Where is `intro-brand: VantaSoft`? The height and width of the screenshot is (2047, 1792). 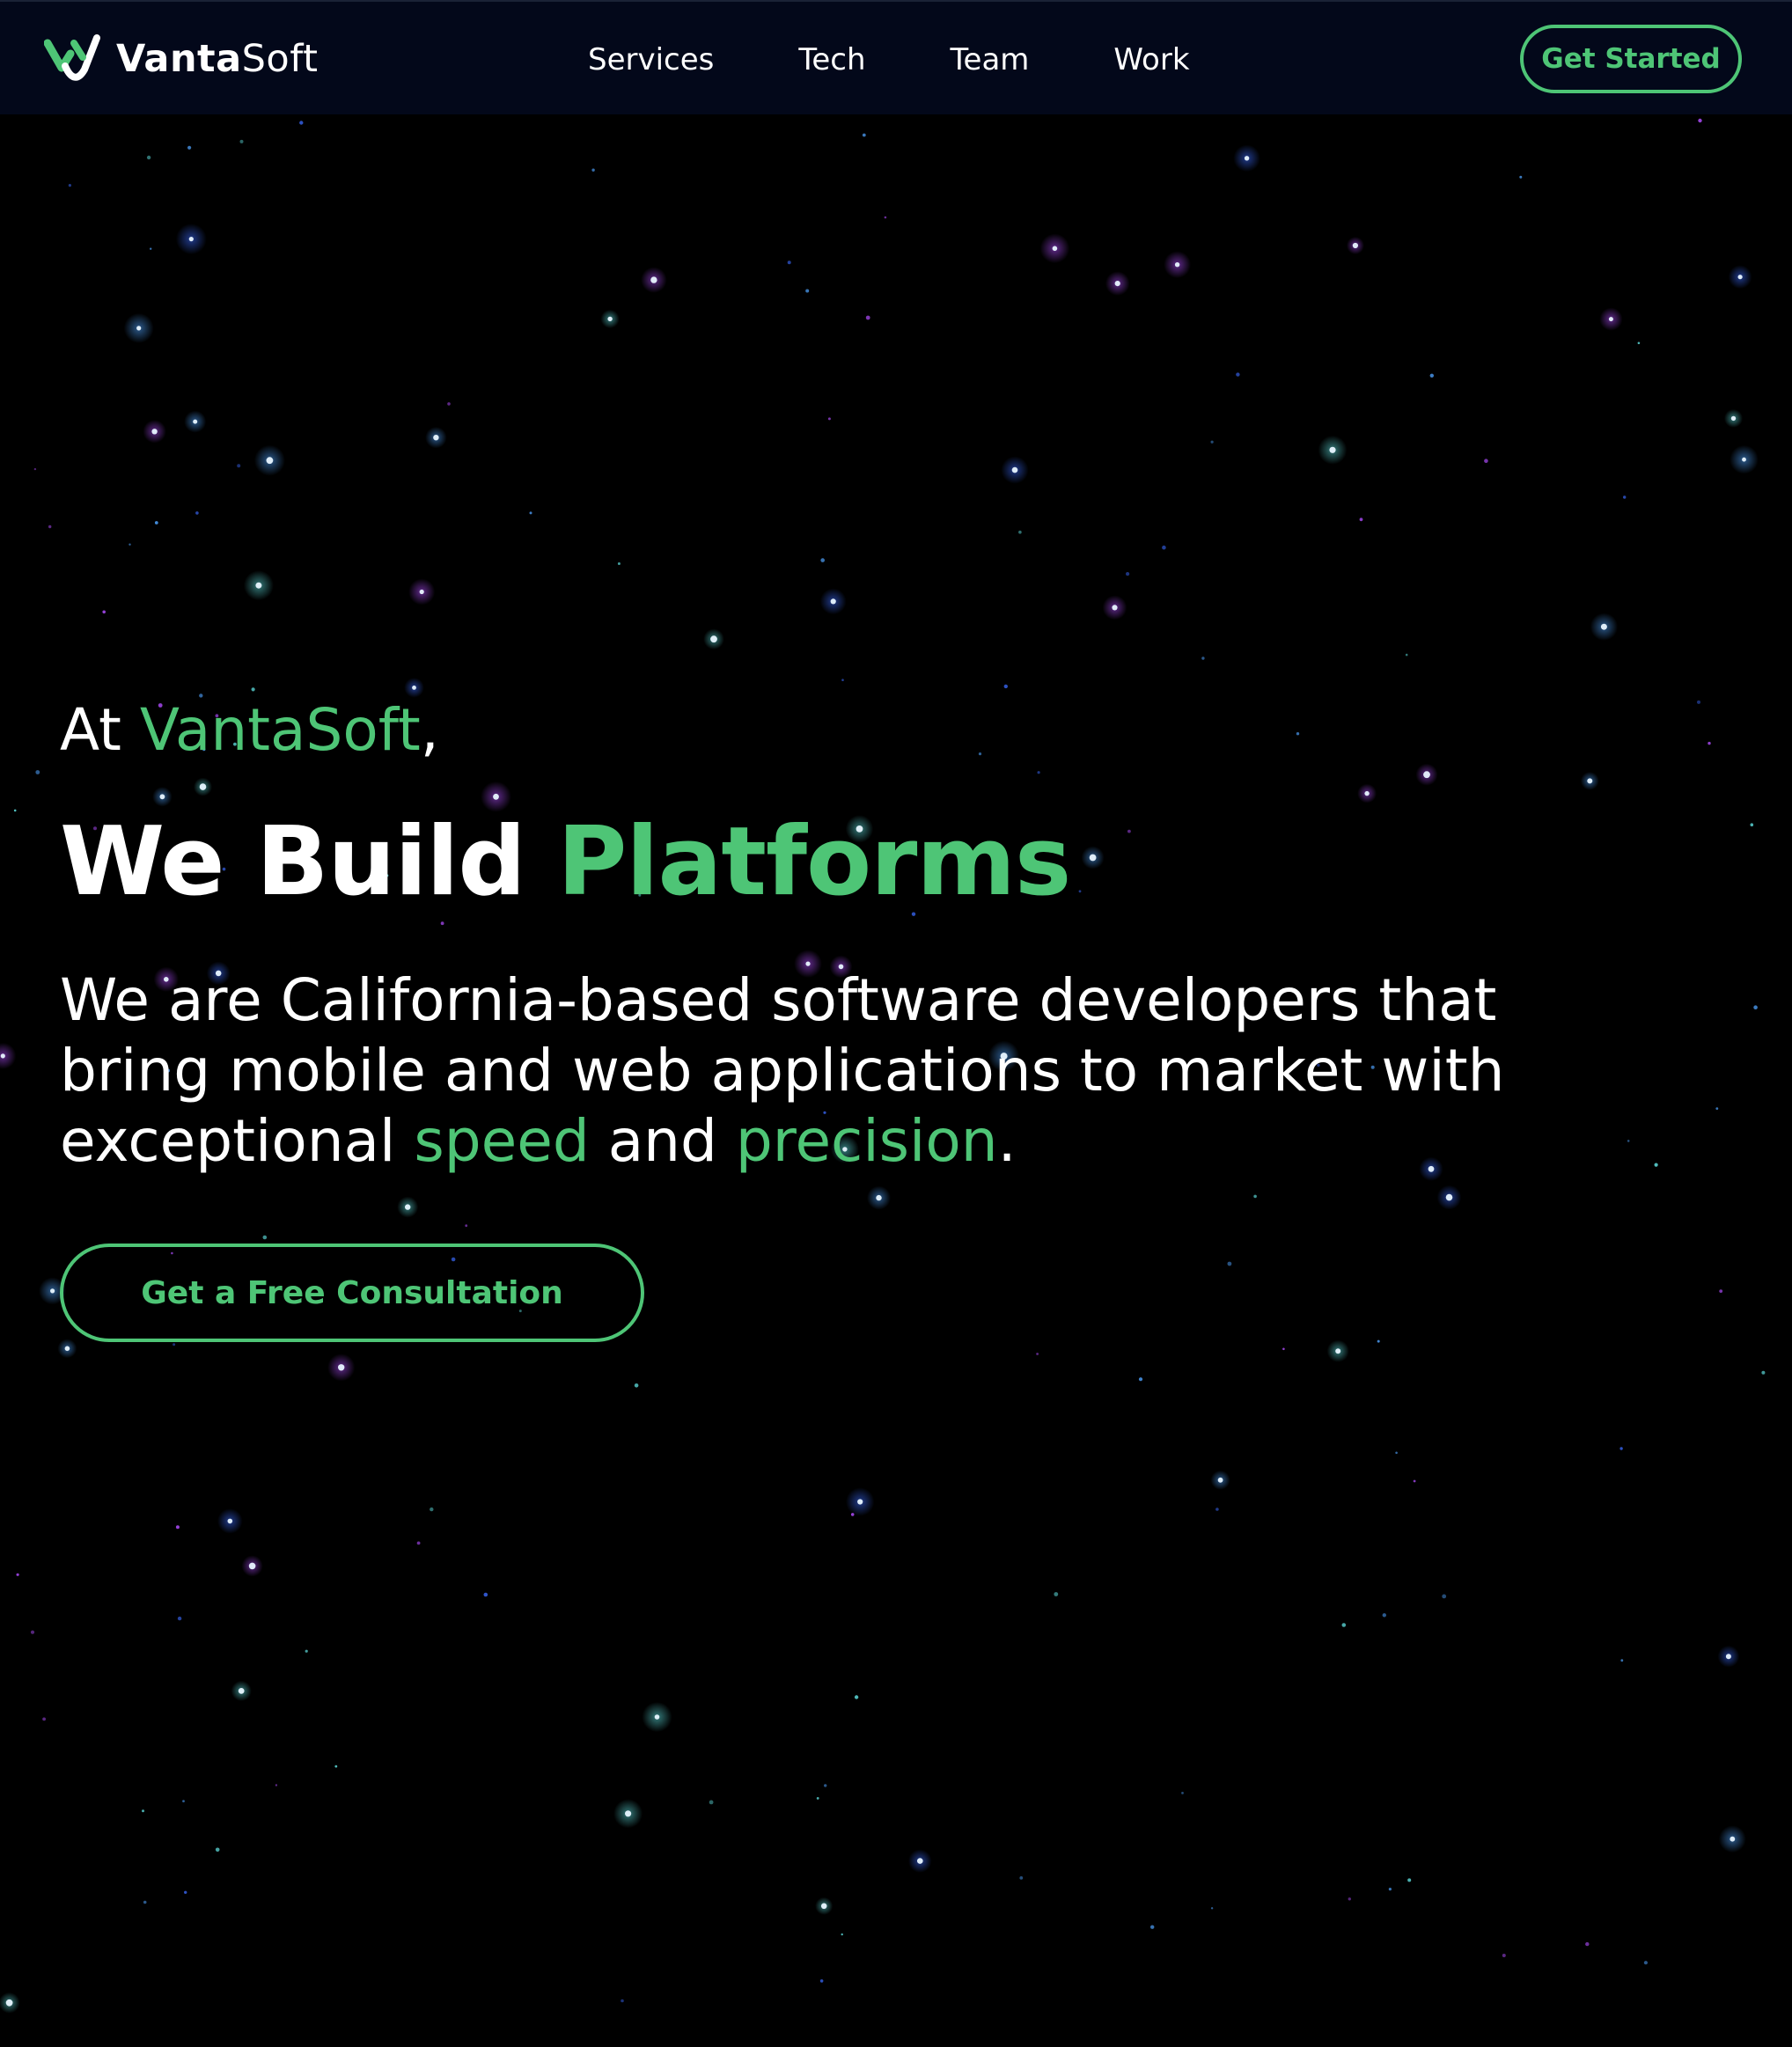 intro-brand: VantaSoft is located at coordinates (280, 730).